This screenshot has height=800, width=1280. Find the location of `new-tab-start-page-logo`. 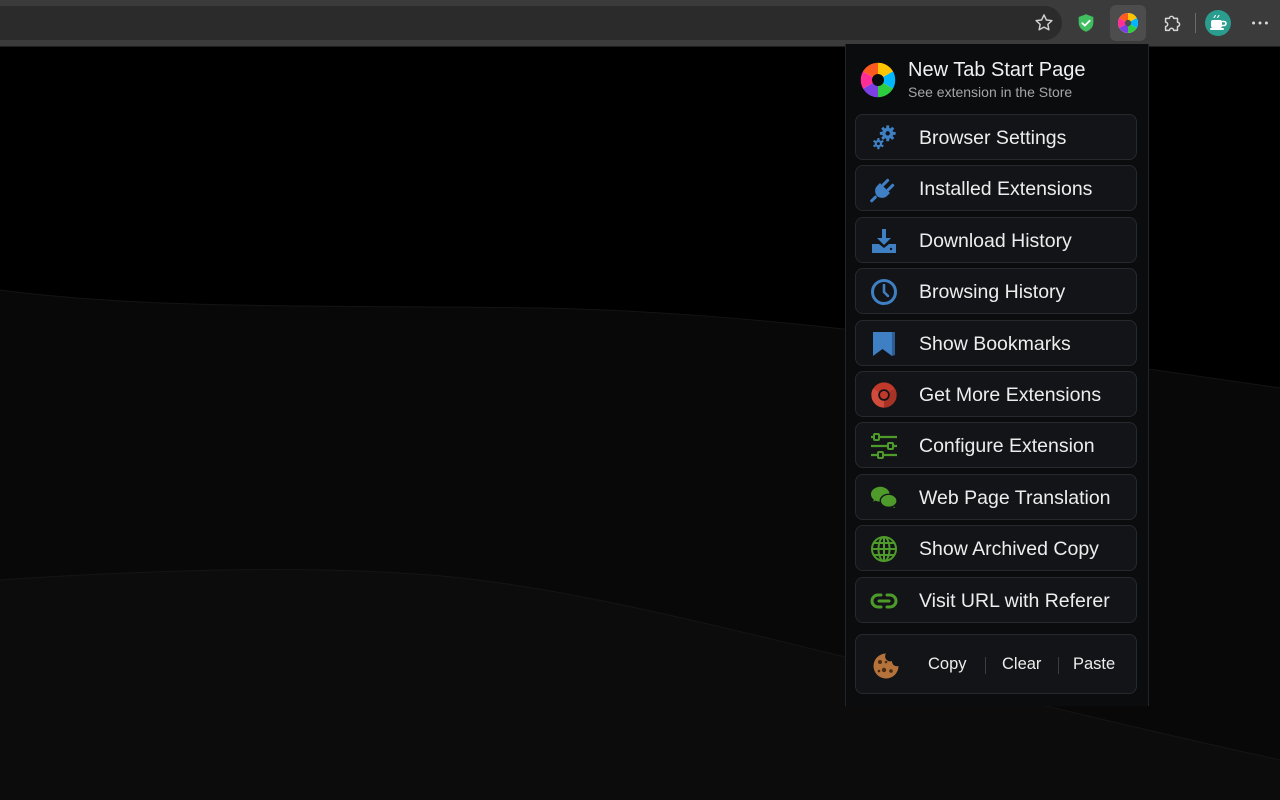

new-tab-start-page-logo is located at coordinates (878, 80).